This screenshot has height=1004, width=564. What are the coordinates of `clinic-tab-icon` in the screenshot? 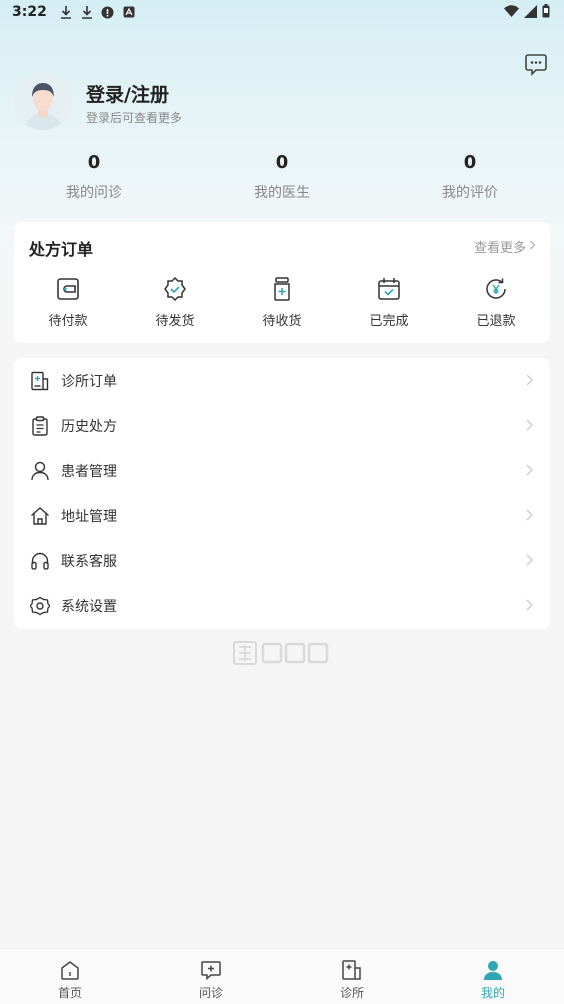 It's located at (351, 970).